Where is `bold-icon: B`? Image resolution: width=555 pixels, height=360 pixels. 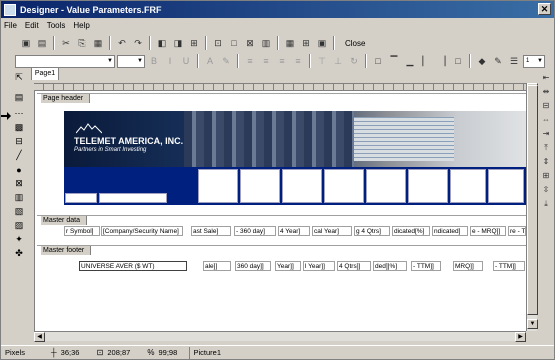 bold-icon: B is located at coordinates (154, 61).